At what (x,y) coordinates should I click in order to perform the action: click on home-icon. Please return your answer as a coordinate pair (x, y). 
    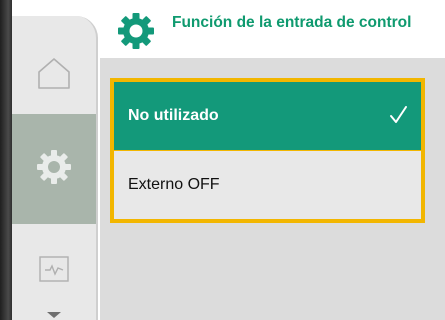
    Looking at the image, I should click on (54, 75).